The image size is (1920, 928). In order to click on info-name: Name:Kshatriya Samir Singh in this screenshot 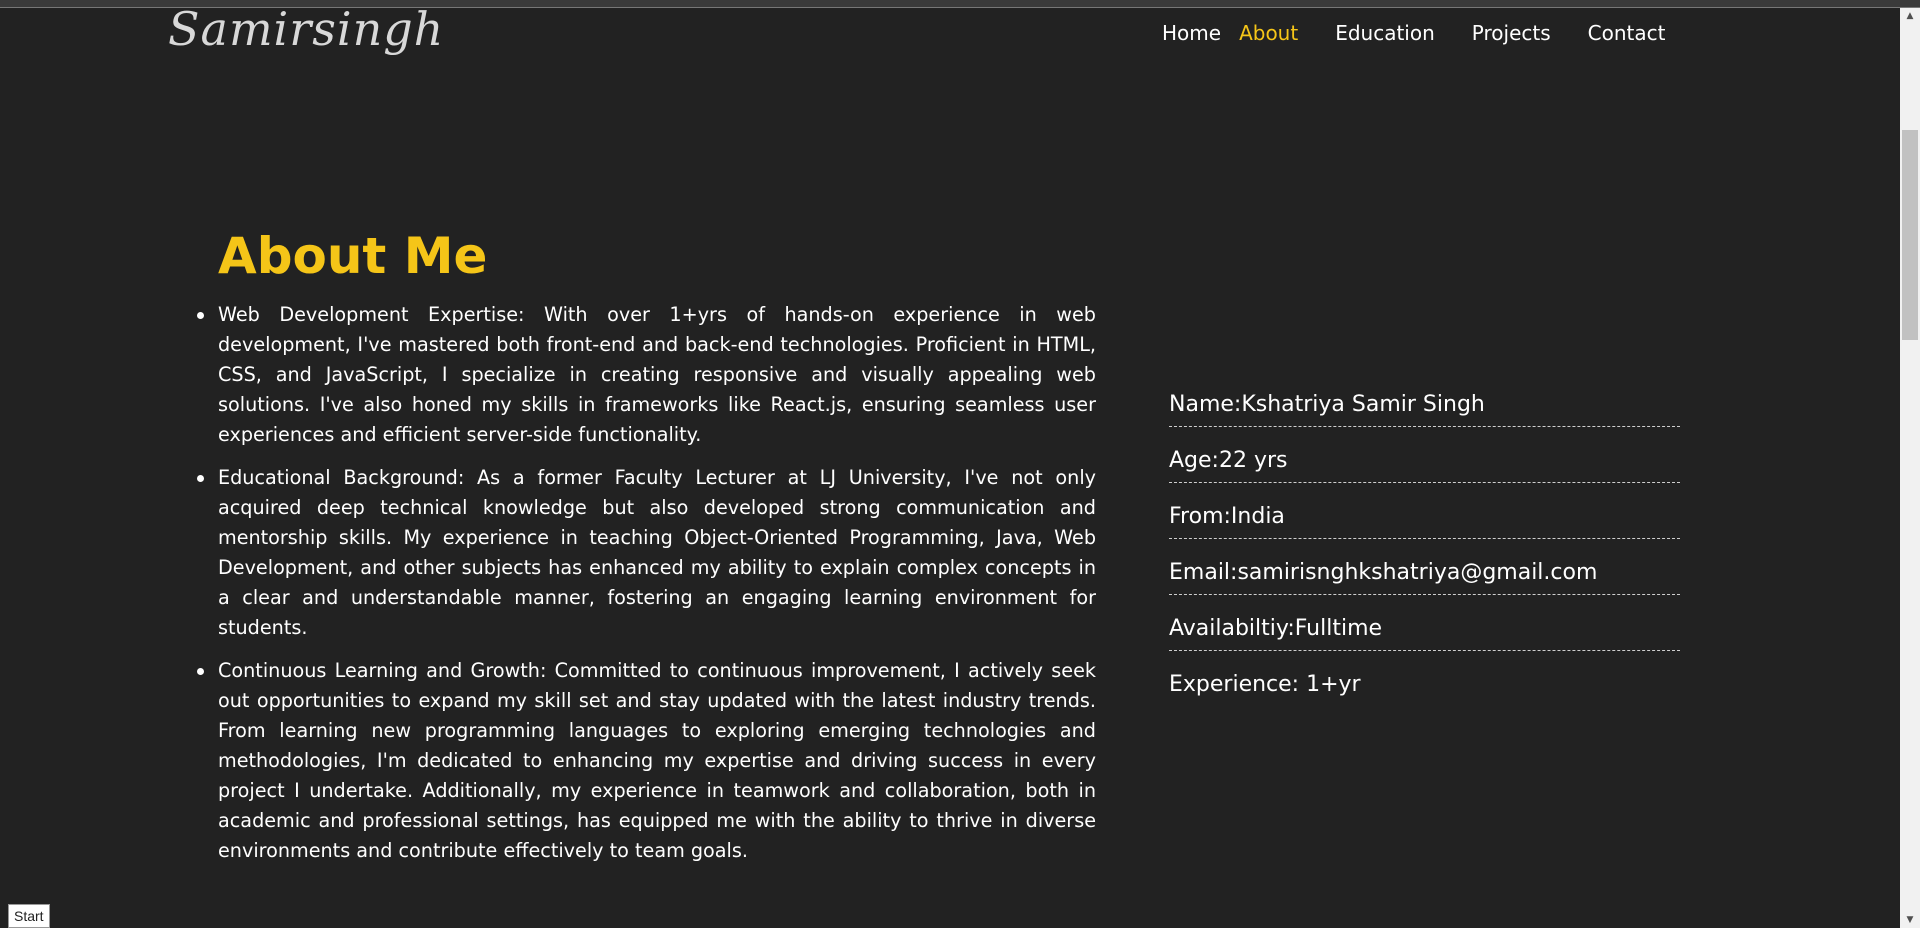, I will do `click(1424, 405)`.